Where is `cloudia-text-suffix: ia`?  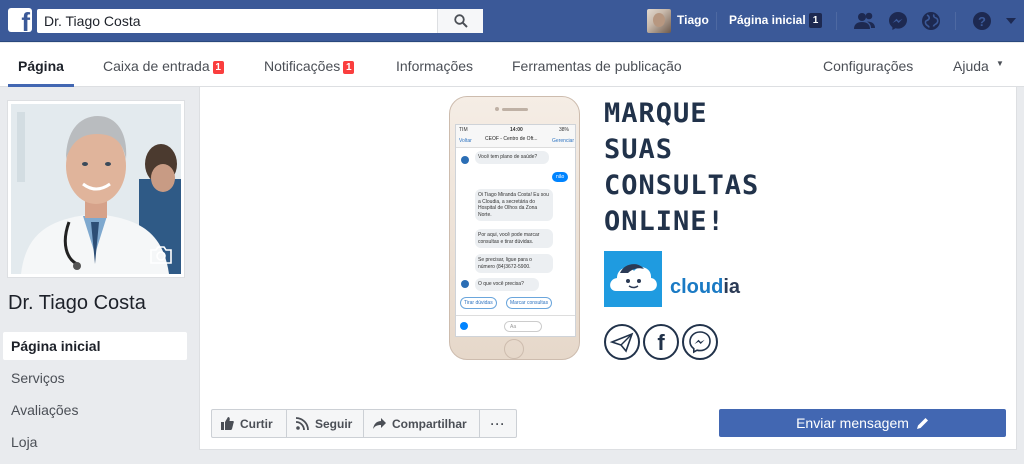
cloudia-text-suffix: ia is located at coordinates (732, 287).